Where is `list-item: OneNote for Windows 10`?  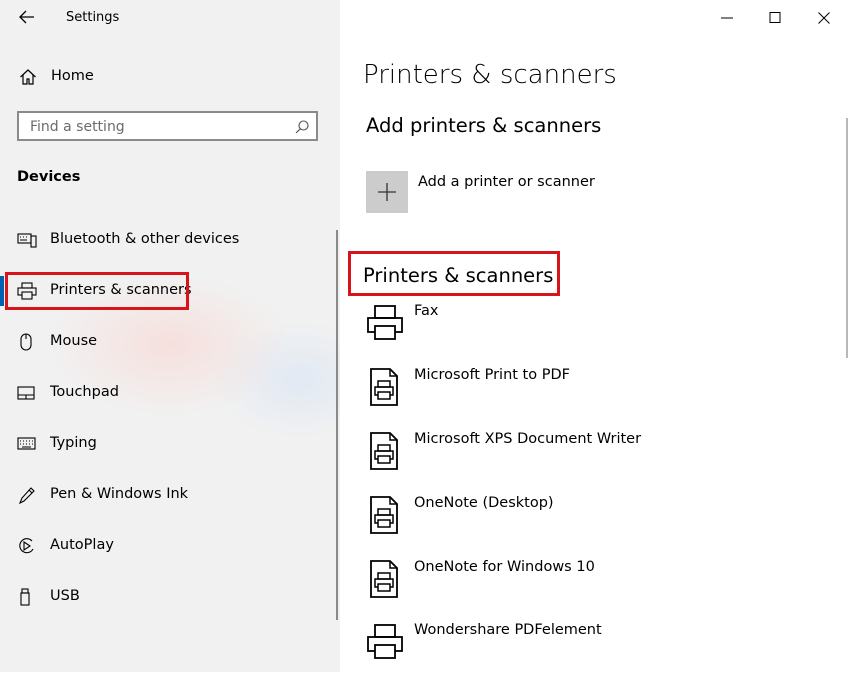
list-item: OneNote for Windows 10 is located at coordinates (596, 586).